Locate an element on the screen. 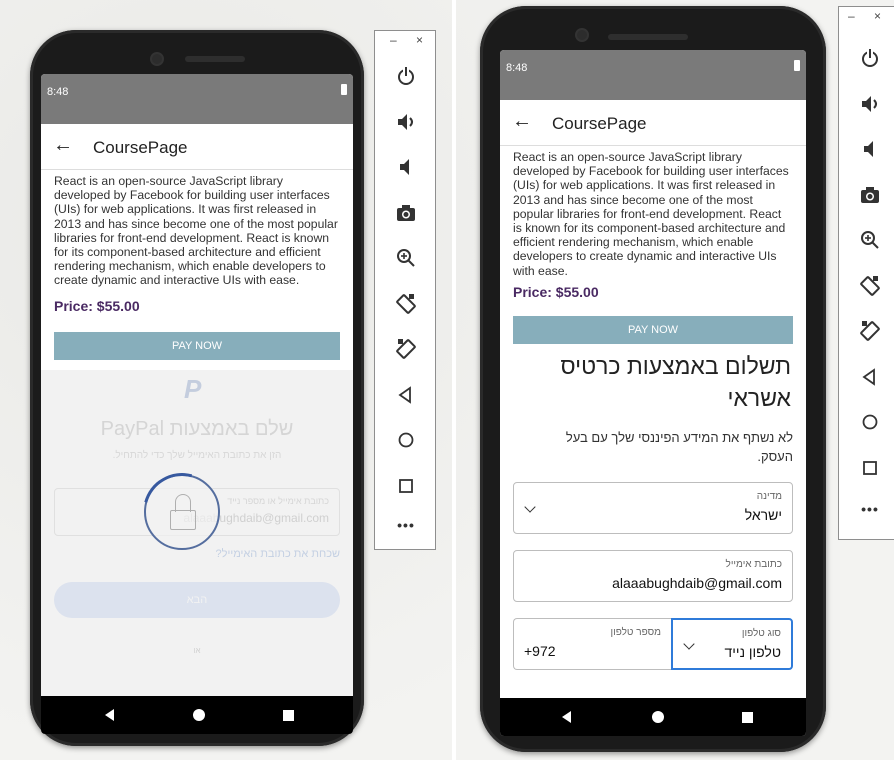 Image resolution: width=894 pixels, height=760 pixels. country-select: מדינה ישראל is located at coordinates (653, 507).